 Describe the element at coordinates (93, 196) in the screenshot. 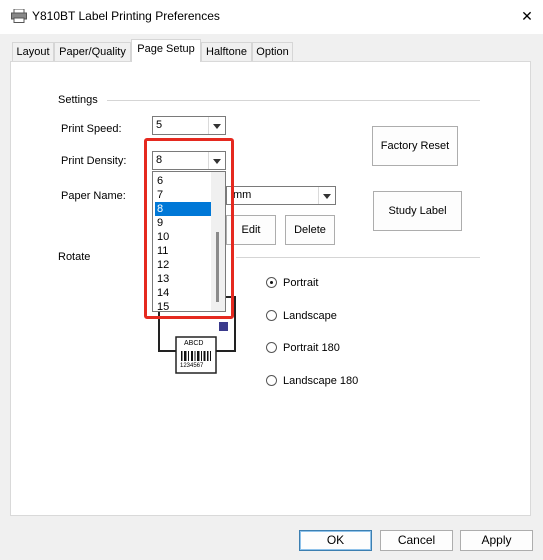

I see `paper-name-label: Paper Name:` at that location.